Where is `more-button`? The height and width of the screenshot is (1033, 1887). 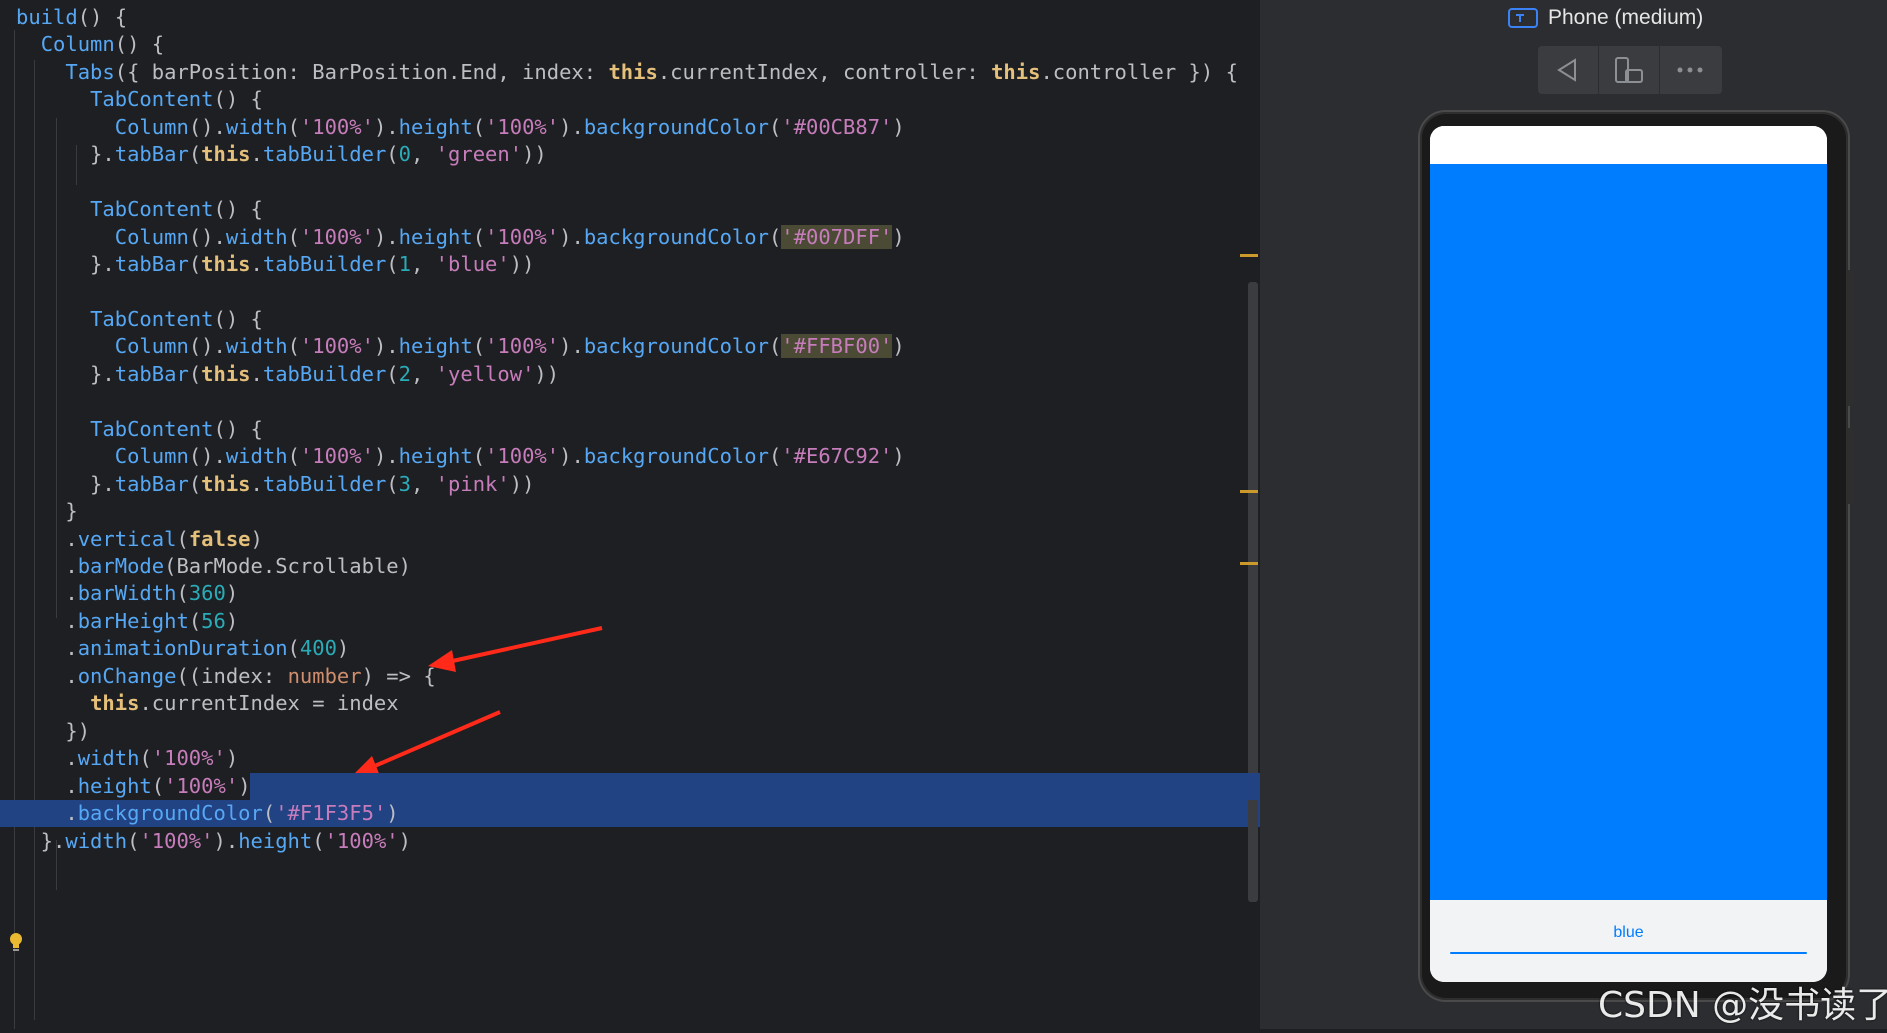 more-button is located at coordinates (1690, 70).